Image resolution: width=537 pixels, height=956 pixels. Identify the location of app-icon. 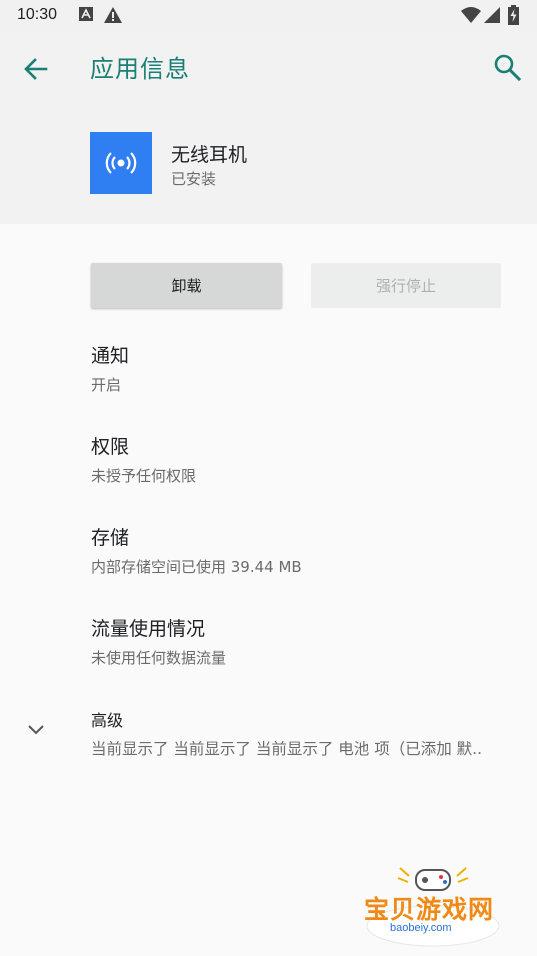
(121, 163).